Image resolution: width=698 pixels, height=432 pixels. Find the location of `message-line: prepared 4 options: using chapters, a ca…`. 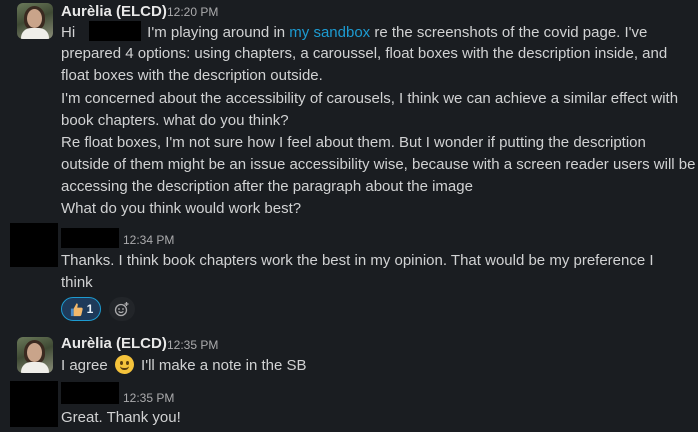

message-line: prepared 4 options: using chapters, a ca… is located at coordinates (364, 53).